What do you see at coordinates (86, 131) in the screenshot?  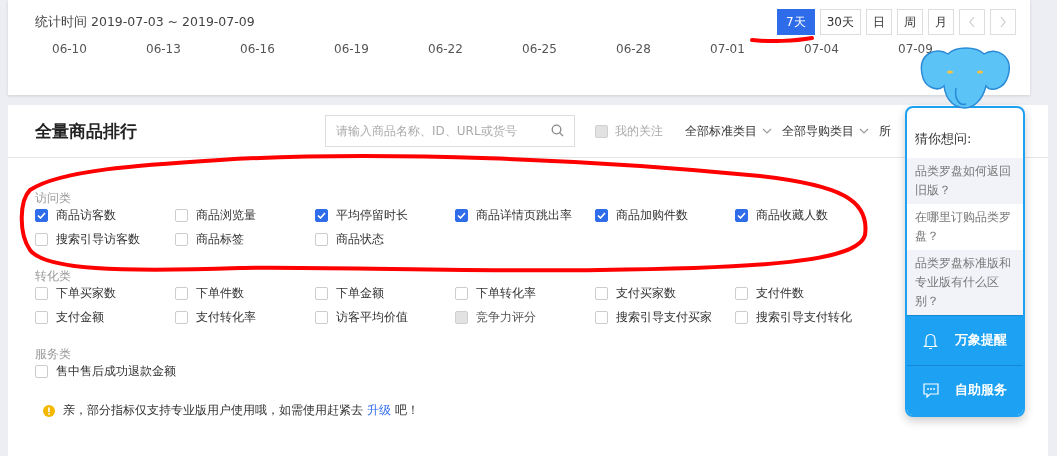 I see `section-title: 全量商品排行` at bounding box center [86, 131].